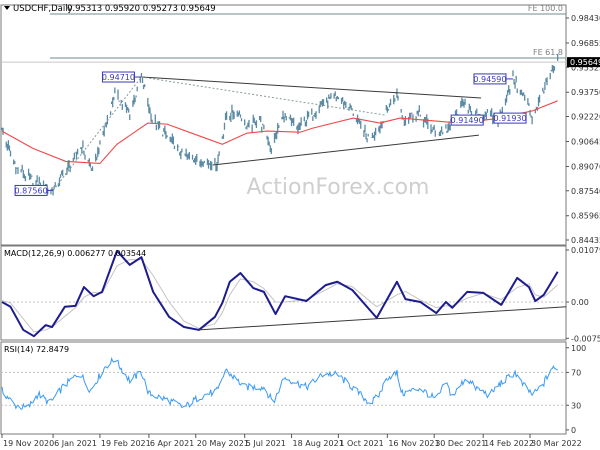 The image size is (600, 450). I want to click on price-axis-label: 0.85965, so click(585, 216).